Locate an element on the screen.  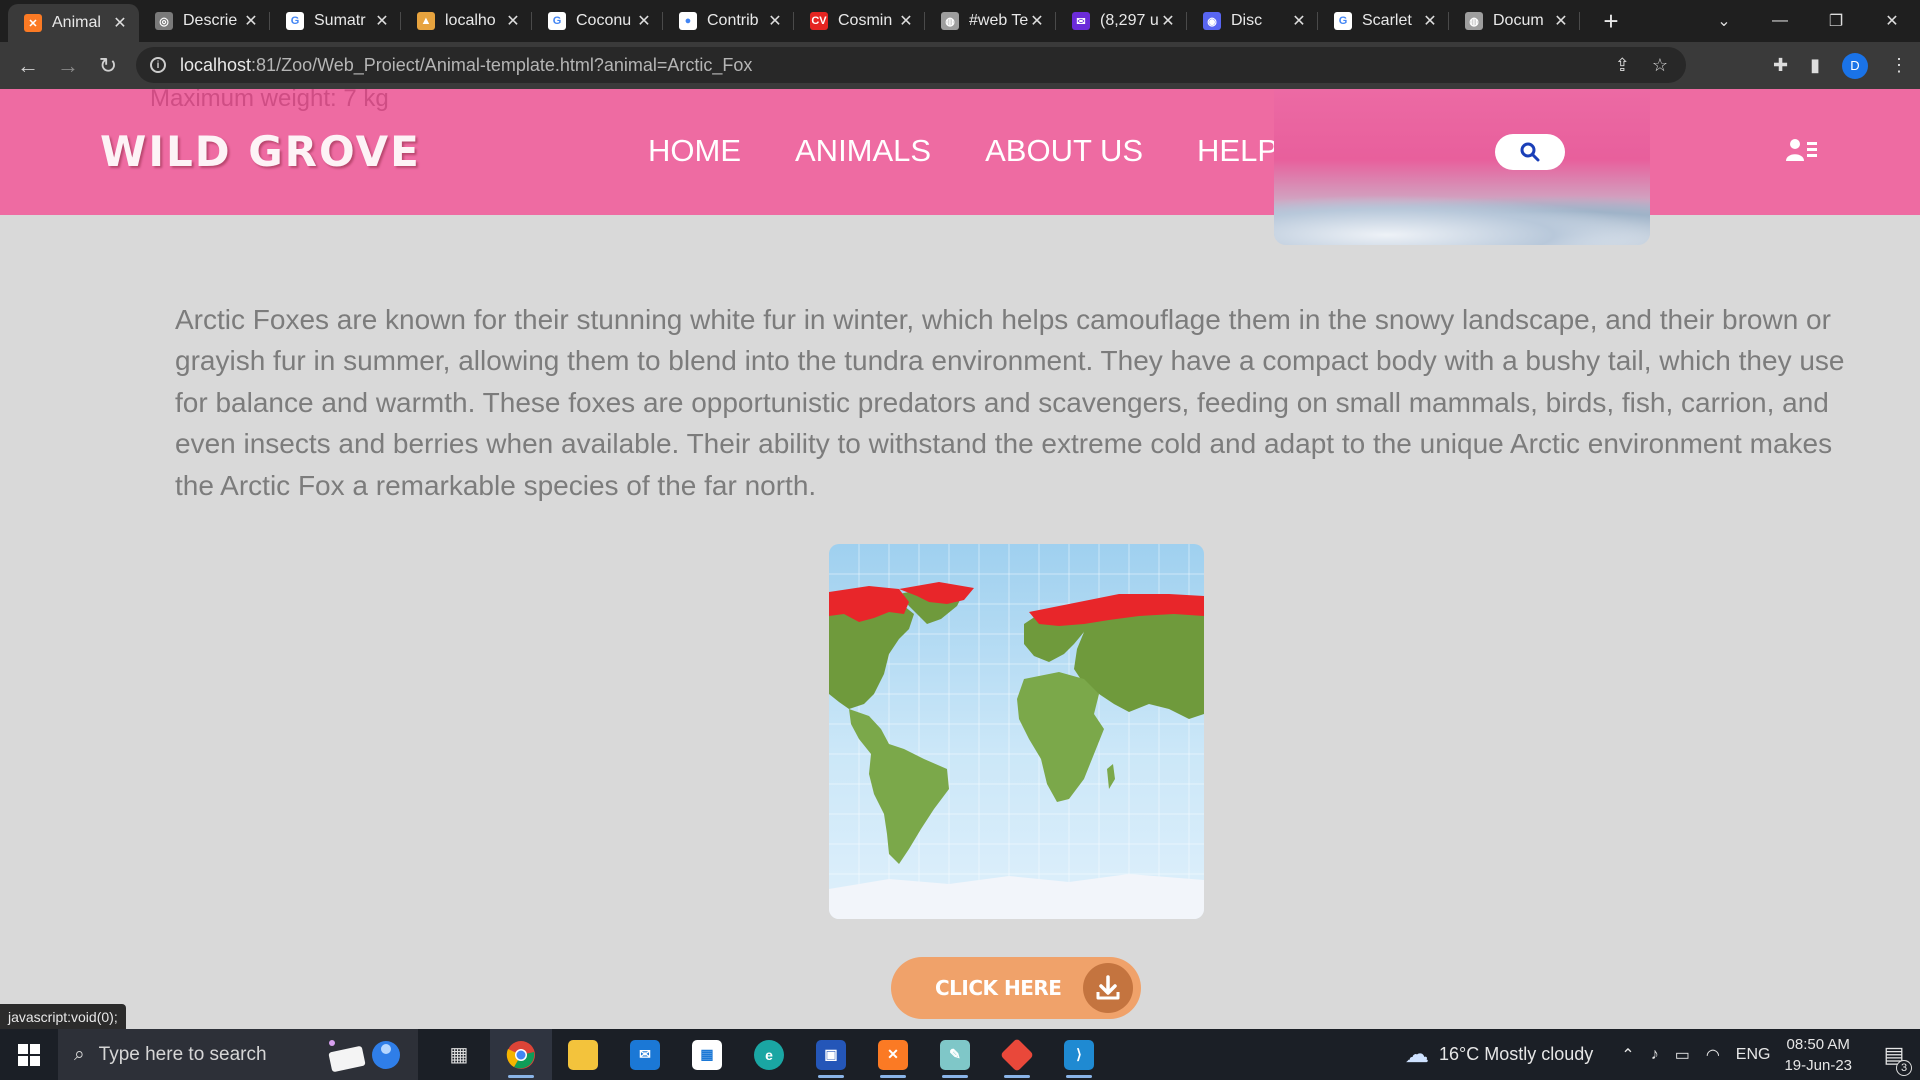
download-button-label: CLICK HERE is located at coordinates (998, 988).